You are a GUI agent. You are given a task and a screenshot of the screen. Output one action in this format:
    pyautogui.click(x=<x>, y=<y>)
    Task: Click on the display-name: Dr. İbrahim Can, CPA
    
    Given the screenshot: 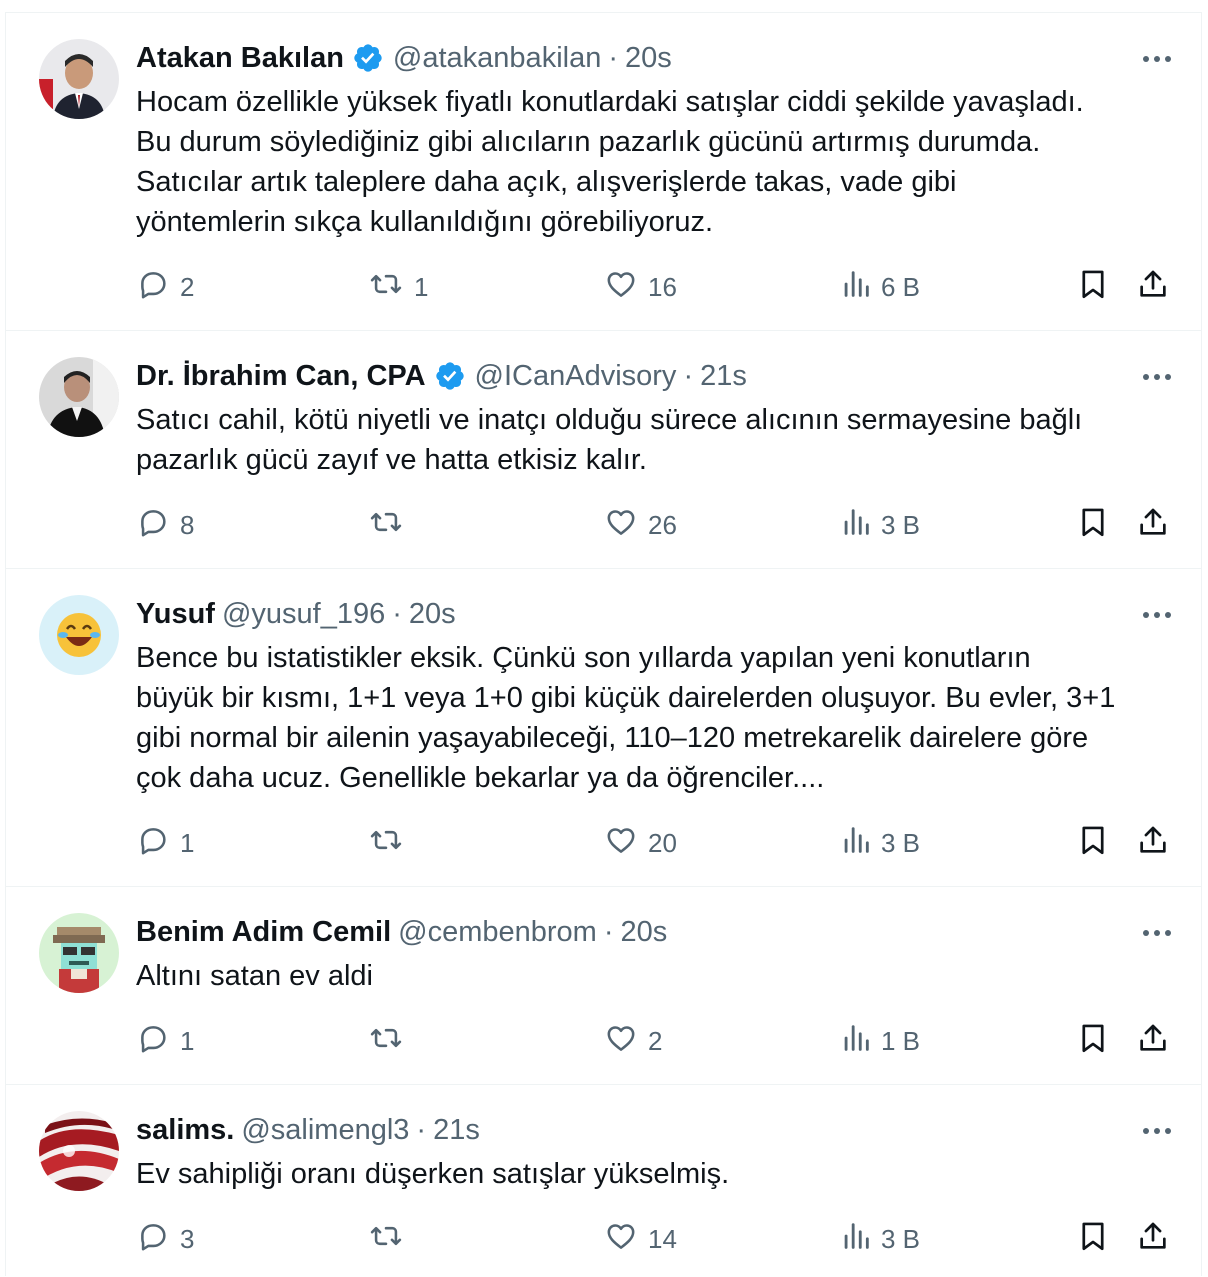 What is the action you would take?
    pyautogui.click(x=281, y=376)
    